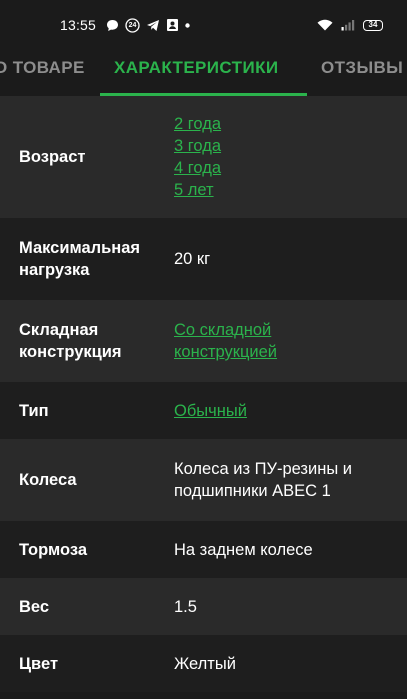  I want to click on tab-about-product-label: О ТОВАРЕ, so click(42, 67).